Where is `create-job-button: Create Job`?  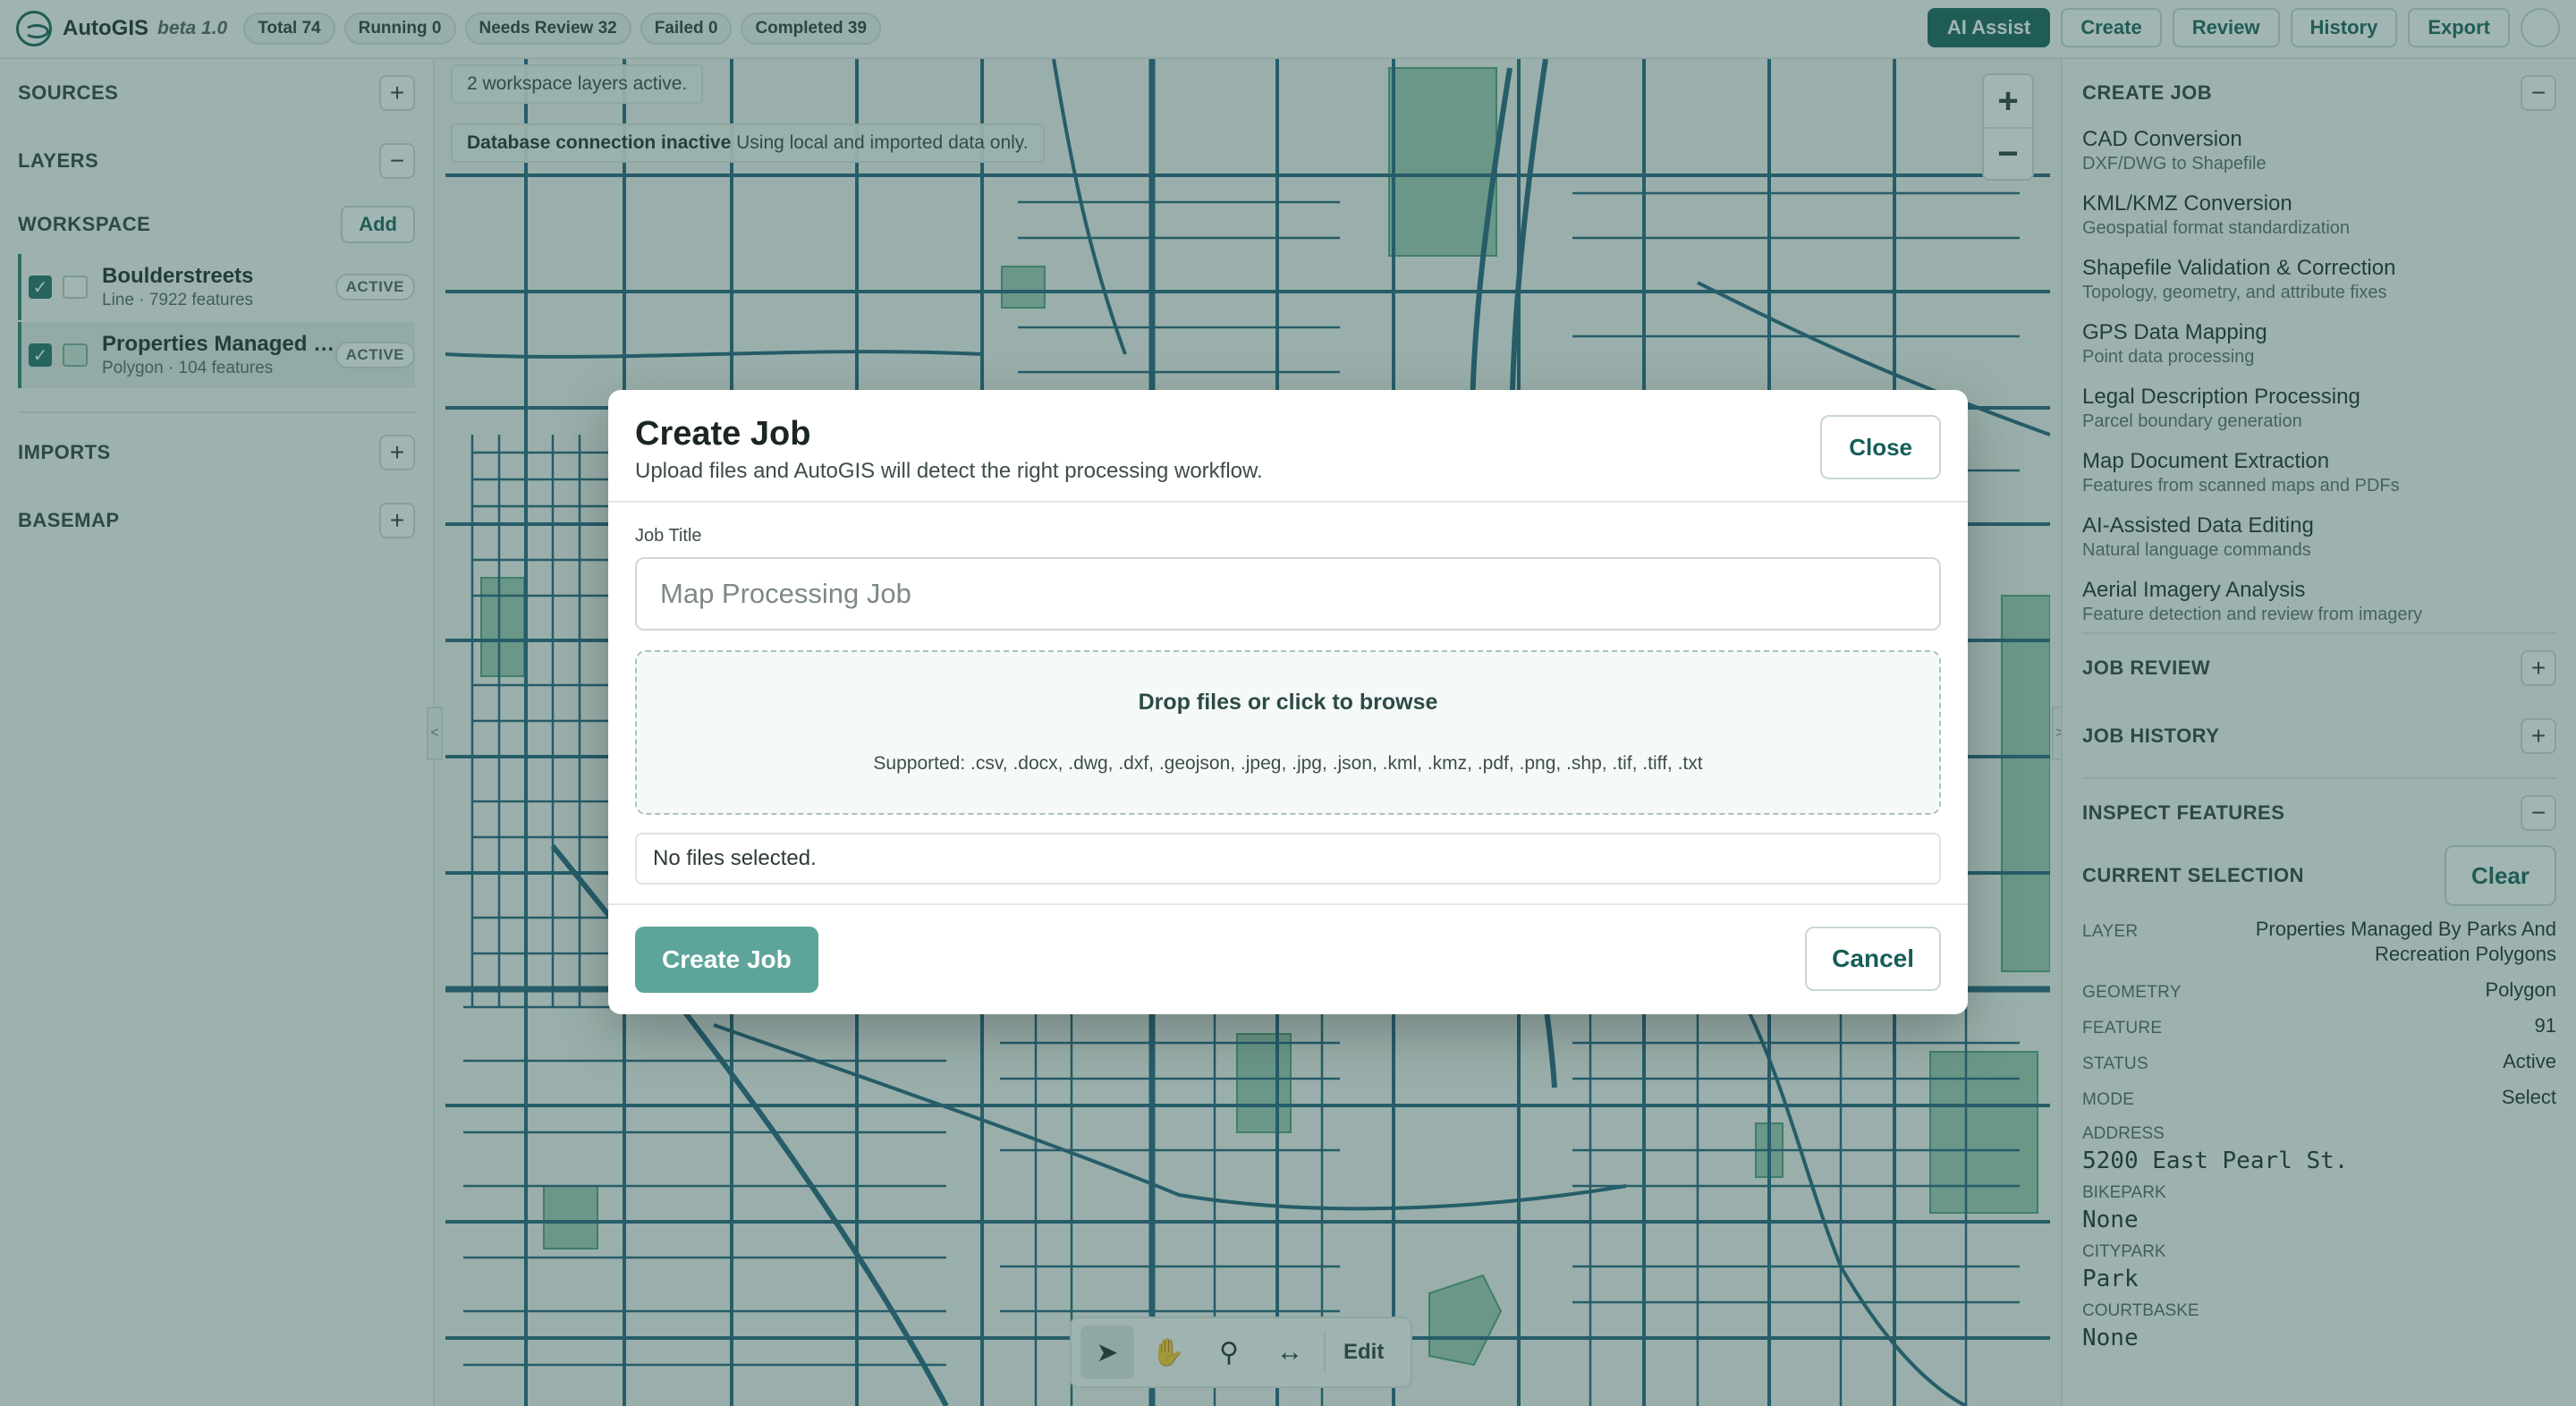 create-job-button: Create Job is located at coordinates (726, 960).